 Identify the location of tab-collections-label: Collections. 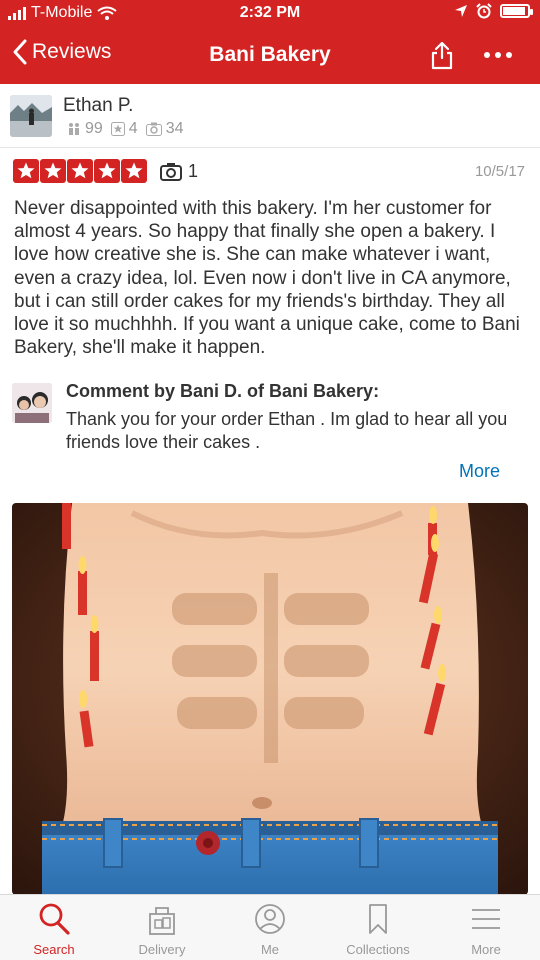
(378, 949).